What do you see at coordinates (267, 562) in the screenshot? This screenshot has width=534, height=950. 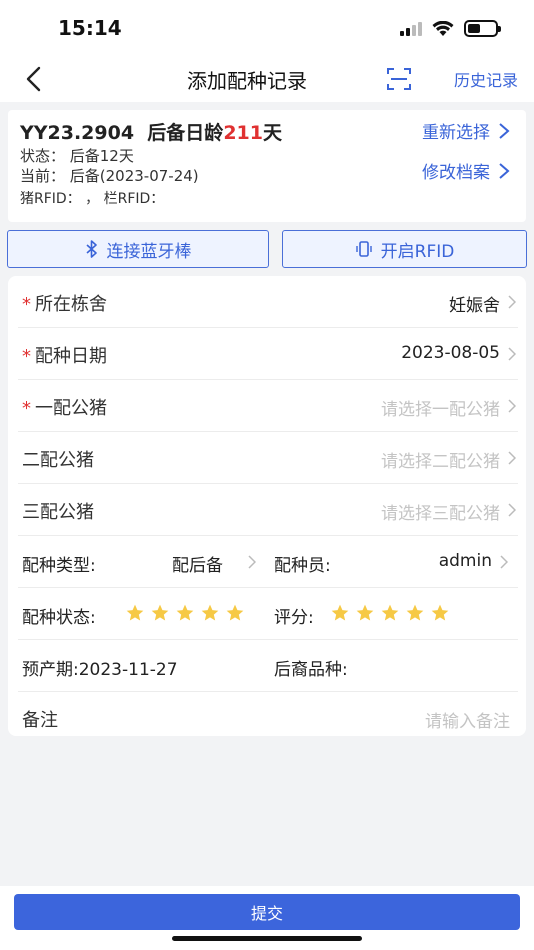 I see `type-breeder-row: 配种类型: 配后备 配种员: admin` at bounding box center [267, 562].